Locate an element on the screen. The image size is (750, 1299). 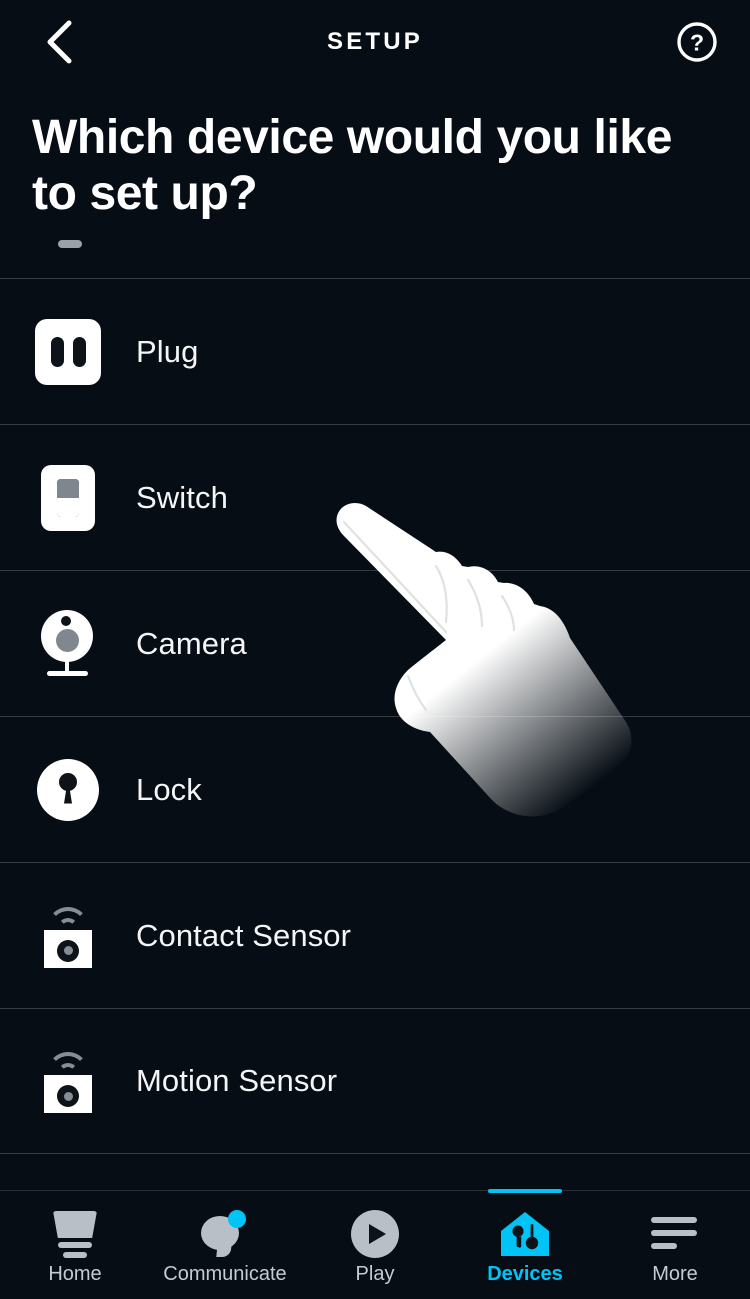
play-circle-icon is located at coordinates (375, 1234).